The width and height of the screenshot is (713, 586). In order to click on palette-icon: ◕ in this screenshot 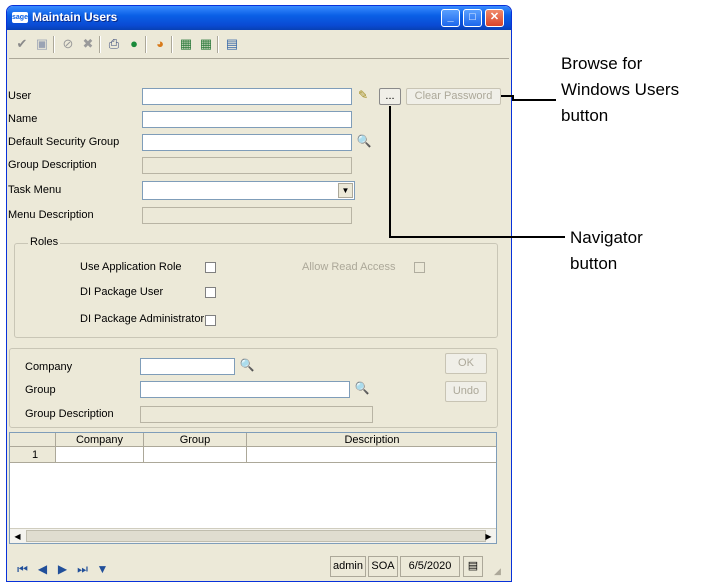, I will do `click(160, 44)`.